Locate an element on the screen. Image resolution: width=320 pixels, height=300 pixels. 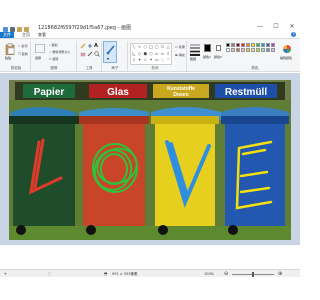
shape-outline-button: ▭ 轮廓 is located at coordinates (180, 46).